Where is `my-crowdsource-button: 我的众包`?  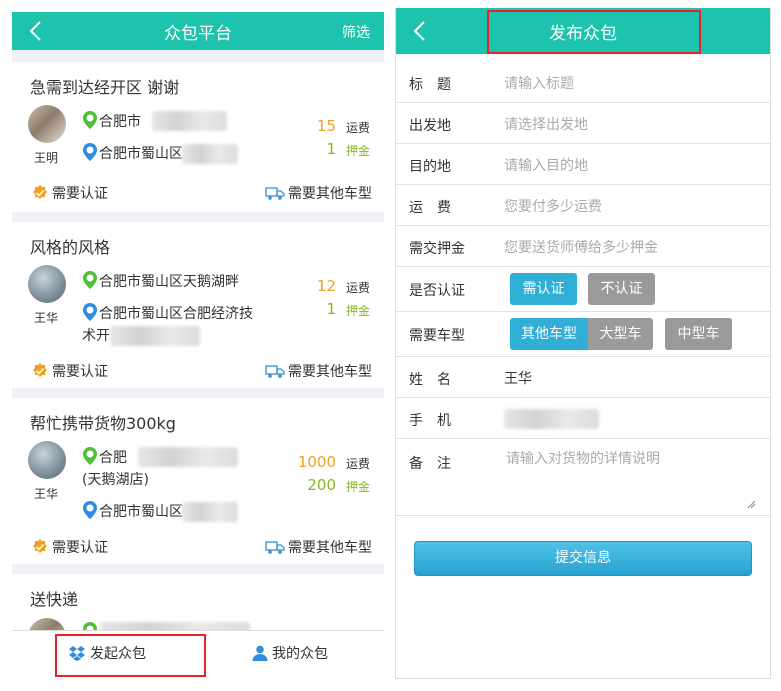
my-crowdsource-button: 我的众包 is located at coordinates (290, 653).